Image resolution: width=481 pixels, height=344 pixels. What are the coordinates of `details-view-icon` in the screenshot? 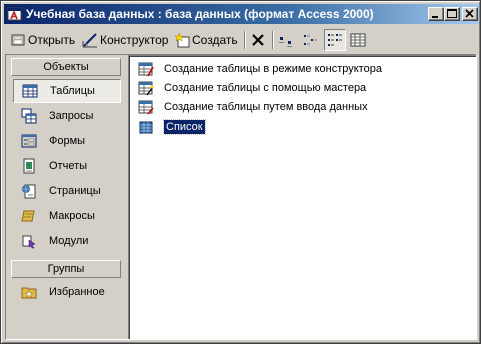 It's located at (358, 40).